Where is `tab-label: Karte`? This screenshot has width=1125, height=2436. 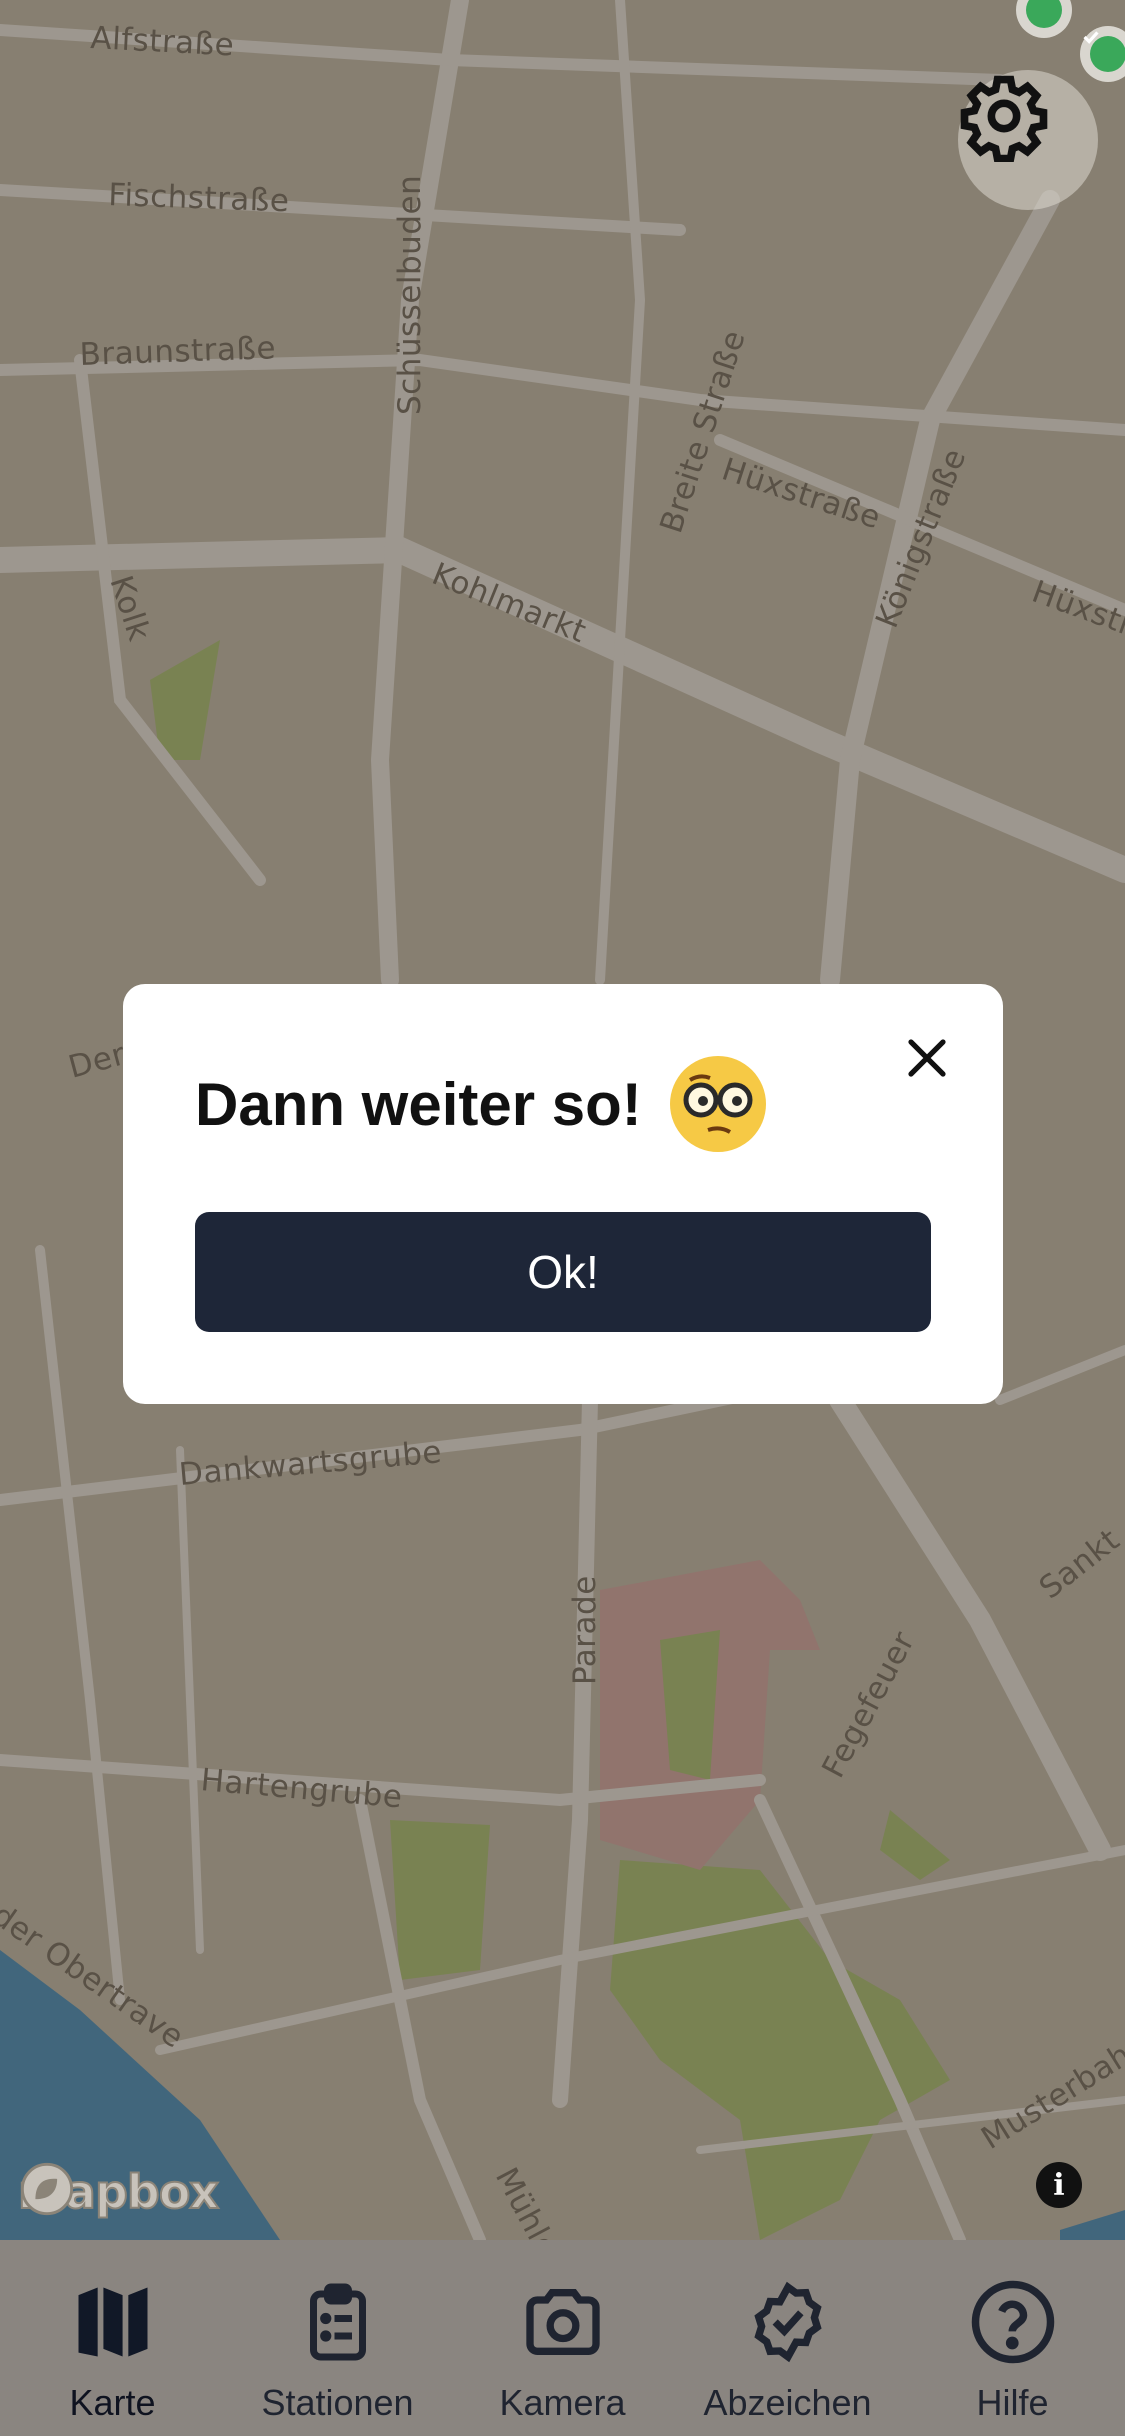
tab-label: Karte is located at coordinates (112, 2402).